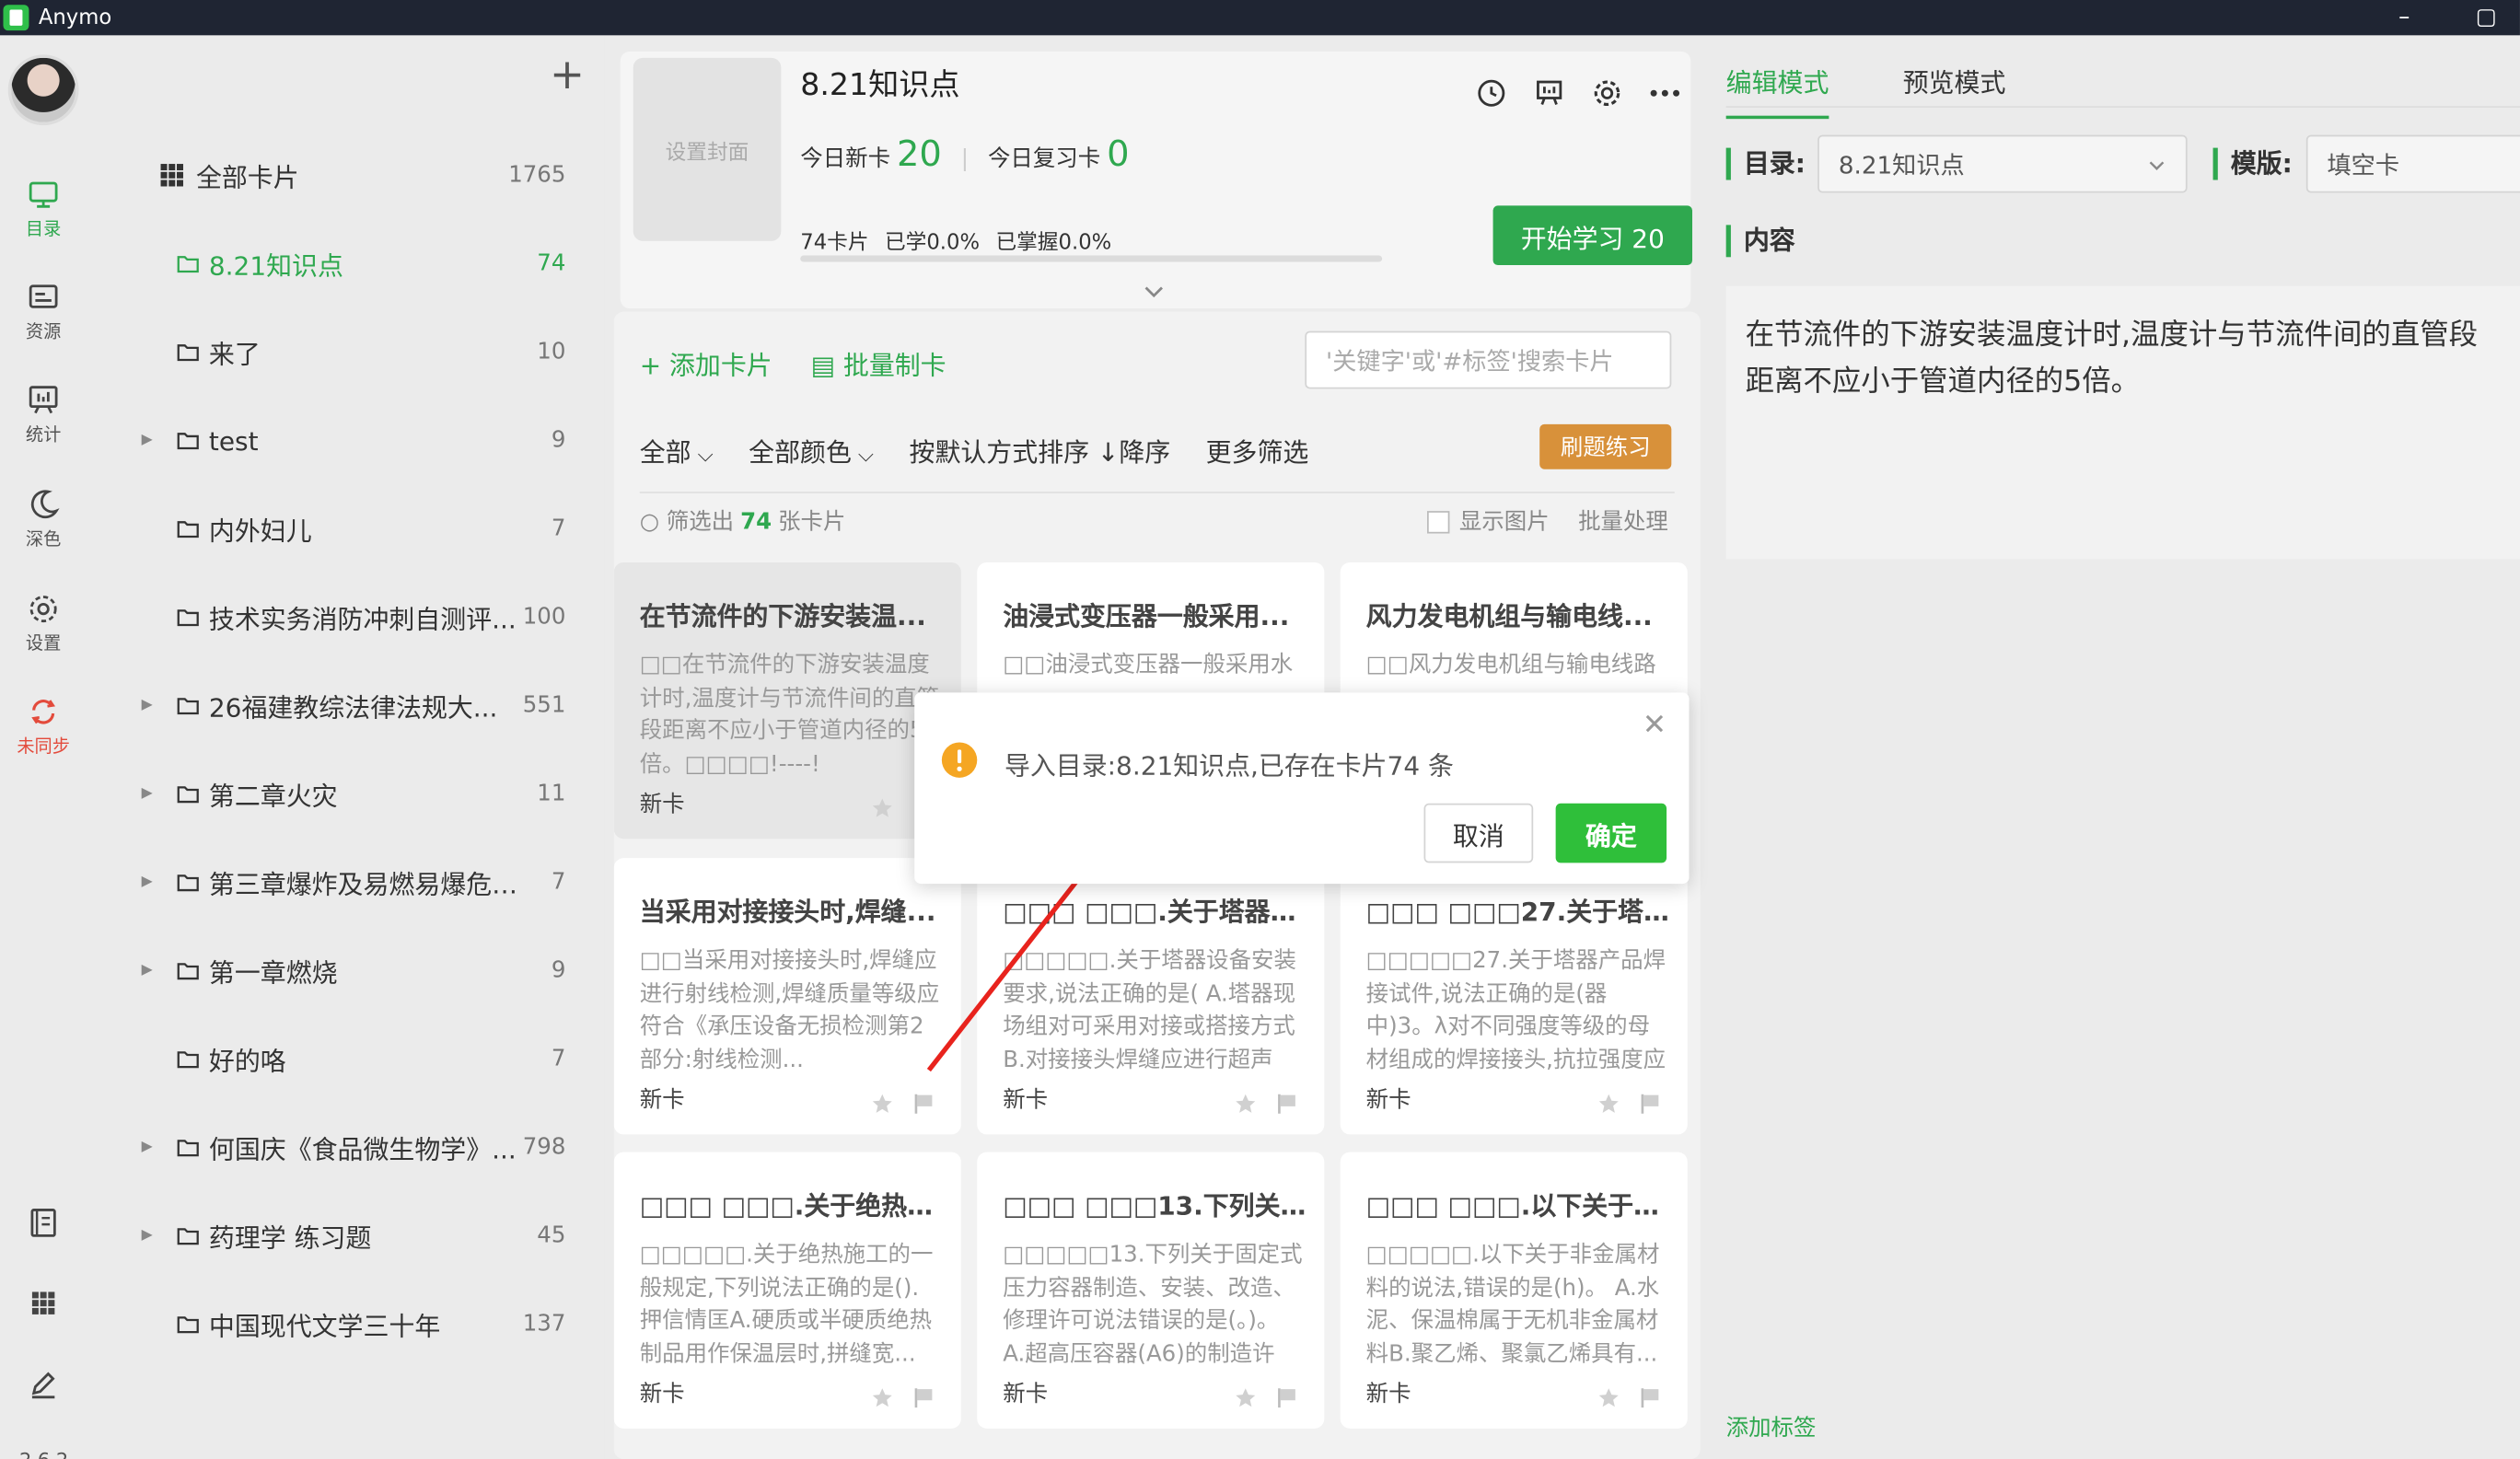 This screenshot has height=1459, width=2520. Describe the element at coordinates (337, 263) in the screenshot. I see `dir-item: 8.21知识点 74` at that location.